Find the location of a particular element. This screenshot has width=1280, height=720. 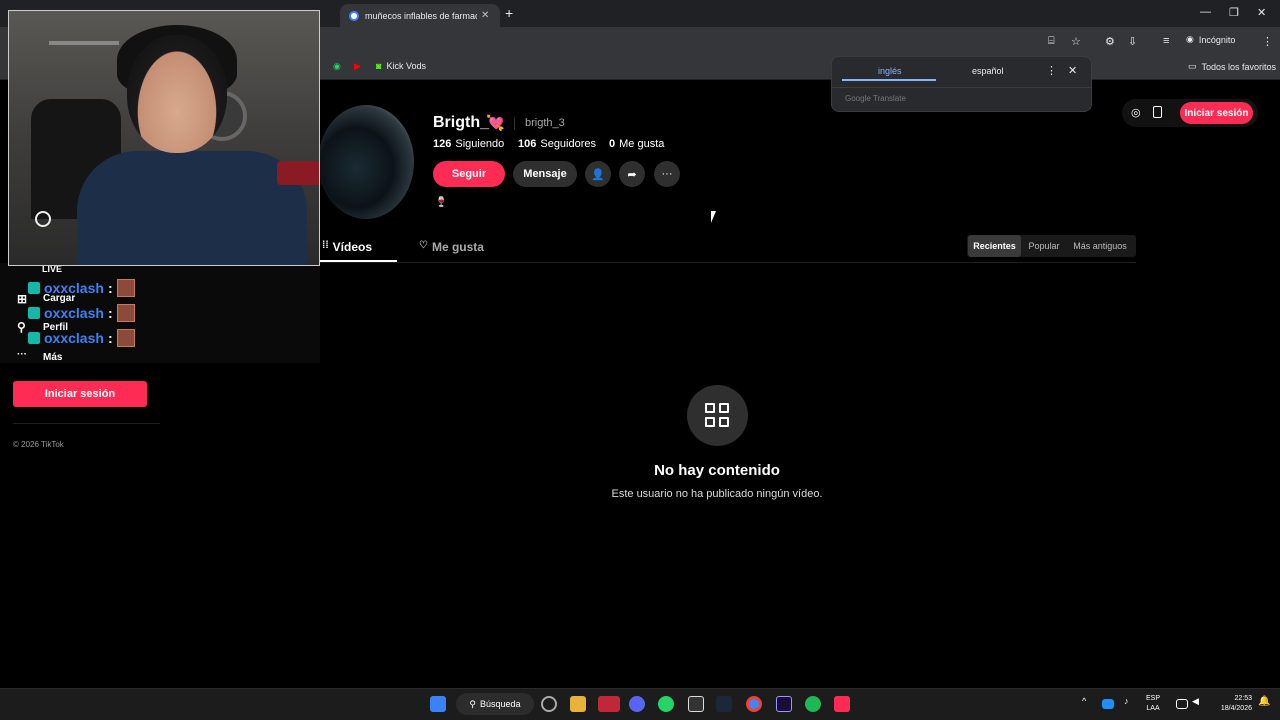

add-friend-button: 👤 is located at coordinates (598, 174).